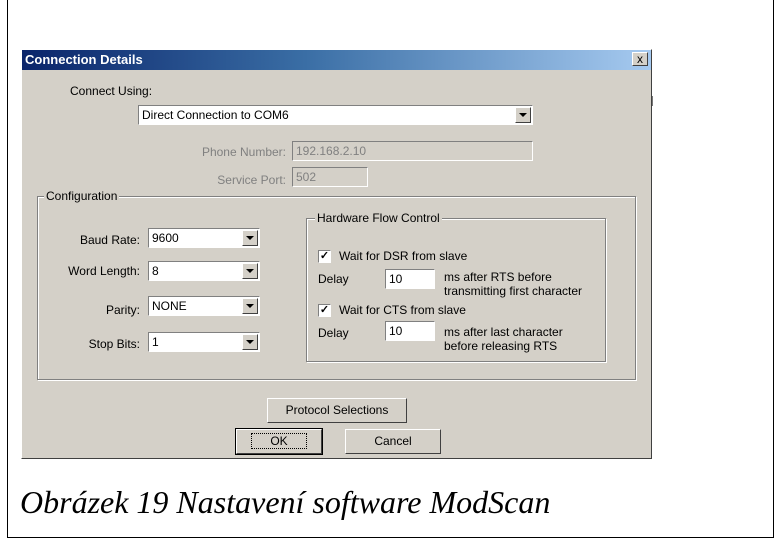 The image size is (776, 540). Describe the element at coordinates (503, 332) in the screenshot. I see `delay-after-last-char-desc-1: ms after last character` at that location.